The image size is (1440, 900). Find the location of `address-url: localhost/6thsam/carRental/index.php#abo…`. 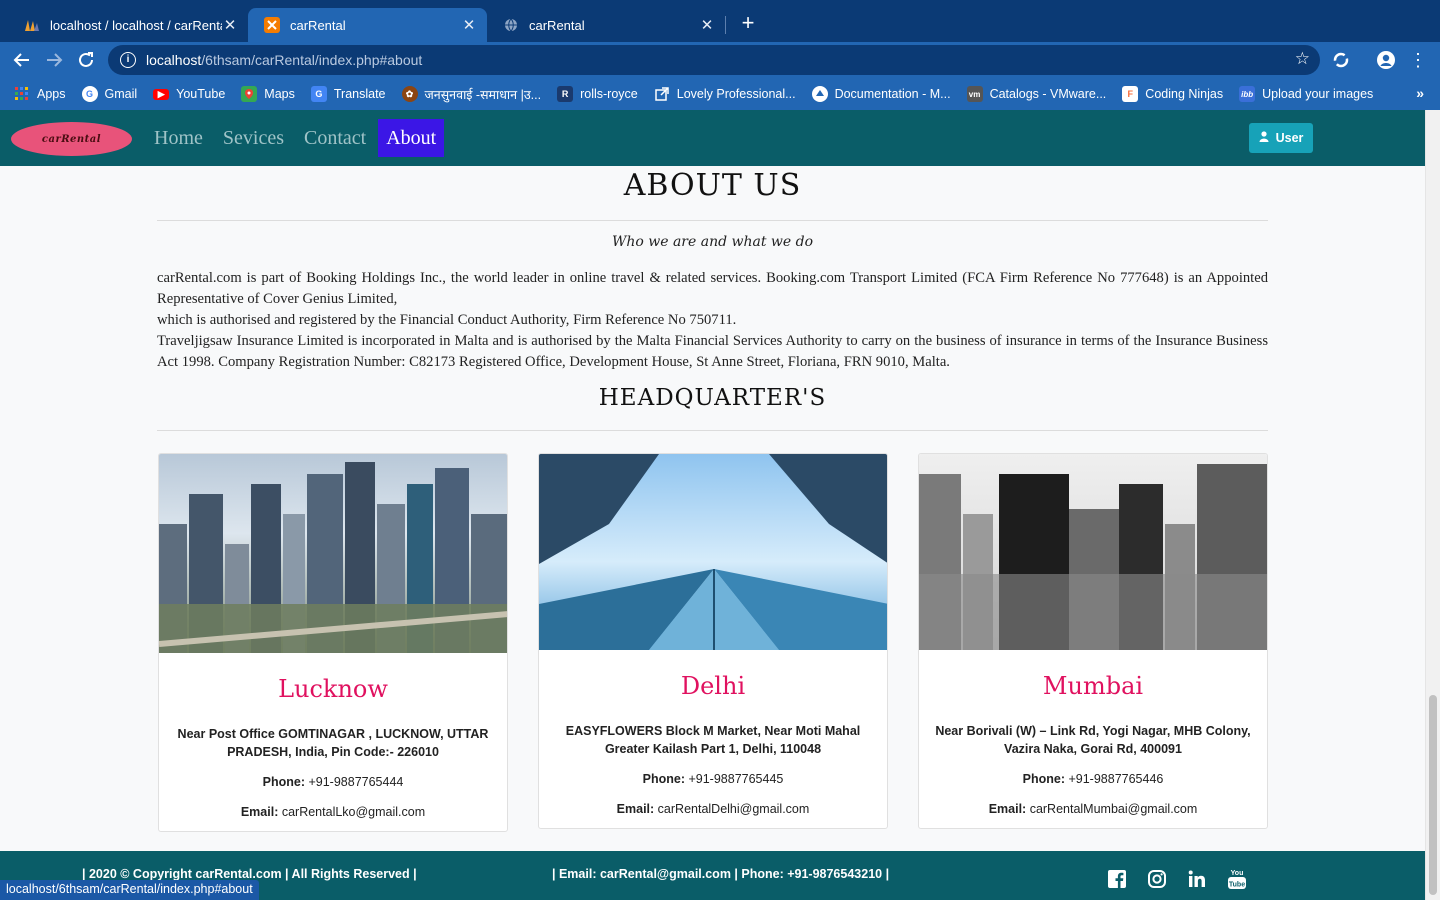

address-url: localhost/6thsam/carRental/index.php#abo… is located at coordinates (284, 60).